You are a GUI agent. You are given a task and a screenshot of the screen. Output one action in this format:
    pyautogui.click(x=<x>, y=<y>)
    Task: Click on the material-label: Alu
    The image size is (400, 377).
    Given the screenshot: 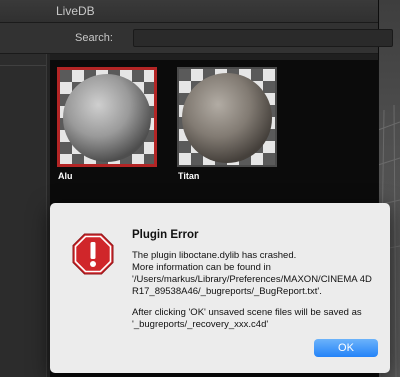 What is the action you would take?
    pyautogui.click(x=65, y=176)
    